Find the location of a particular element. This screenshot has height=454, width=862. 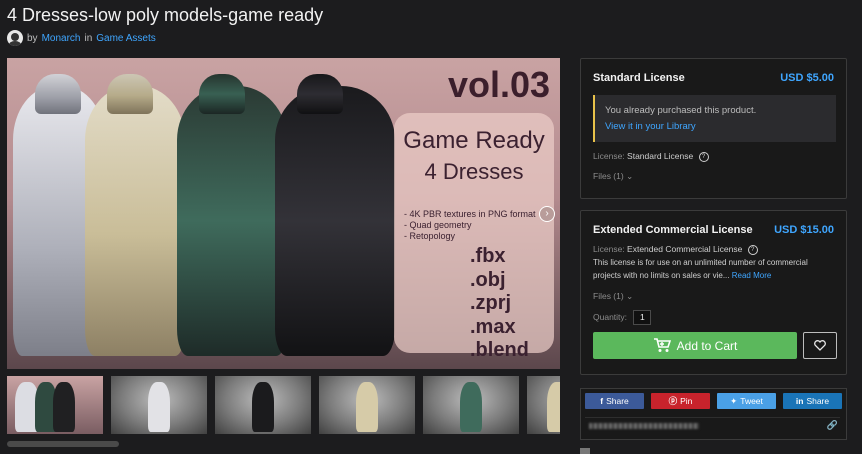

share-card: f Share ⓟ Pin ✦ Tweet in Share 🔗 is located at coordinates (713, 414).